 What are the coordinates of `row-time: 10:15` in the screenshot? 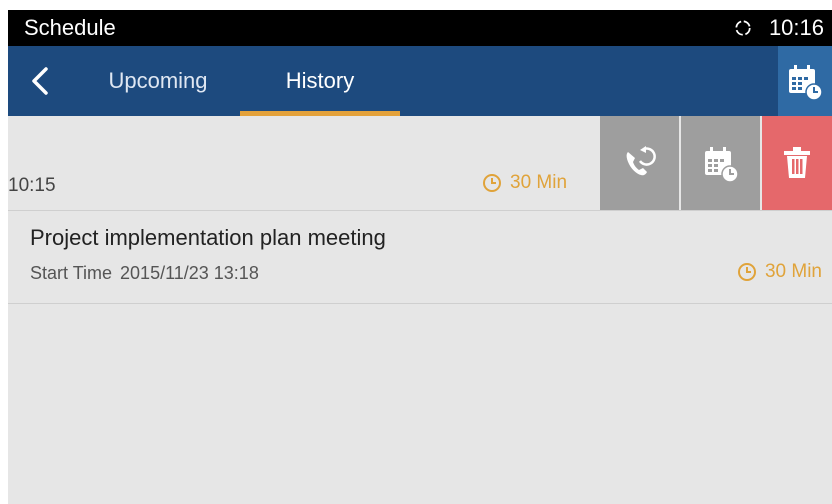 It's located at (32, 185).